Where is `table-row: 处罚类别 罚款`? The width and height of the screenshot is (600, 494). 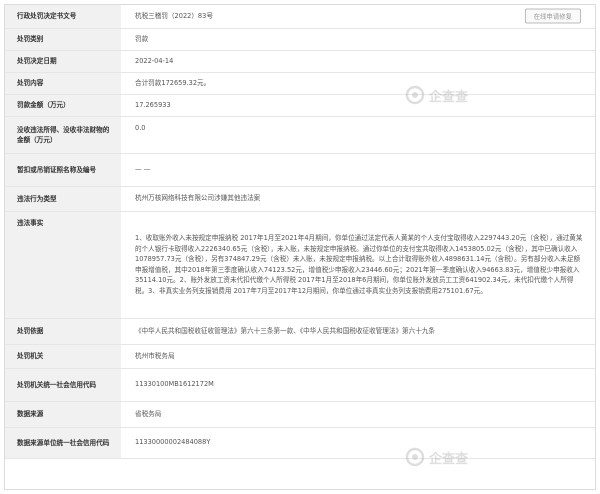
table-row: 处罚类别 罚款 is located at coordinates (300, 39).